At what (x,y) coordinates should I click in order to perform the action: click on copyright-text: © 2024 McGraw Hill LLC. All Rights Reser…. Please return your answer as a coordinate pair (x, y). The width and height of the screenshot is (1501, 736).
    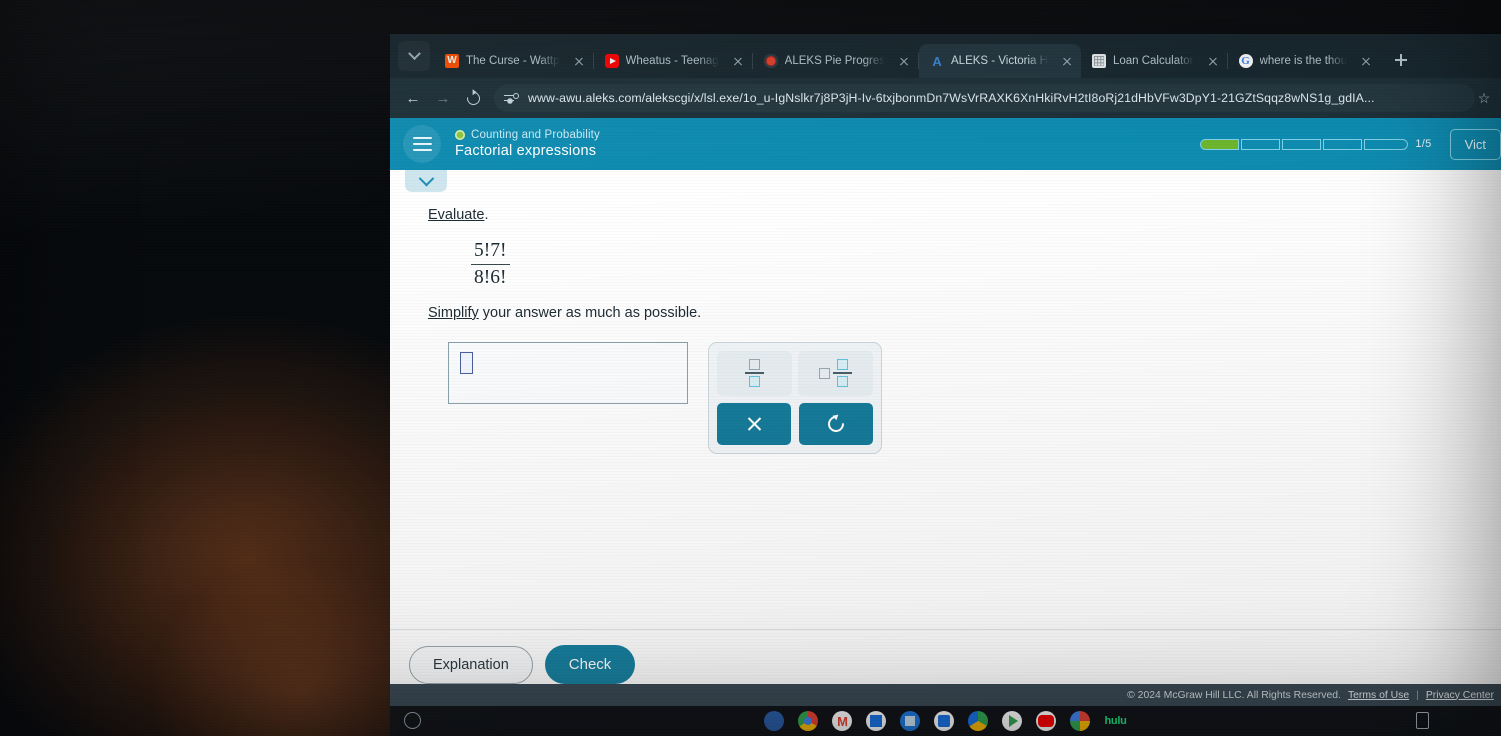
    Looking at the image, I should click on (1234, 695).